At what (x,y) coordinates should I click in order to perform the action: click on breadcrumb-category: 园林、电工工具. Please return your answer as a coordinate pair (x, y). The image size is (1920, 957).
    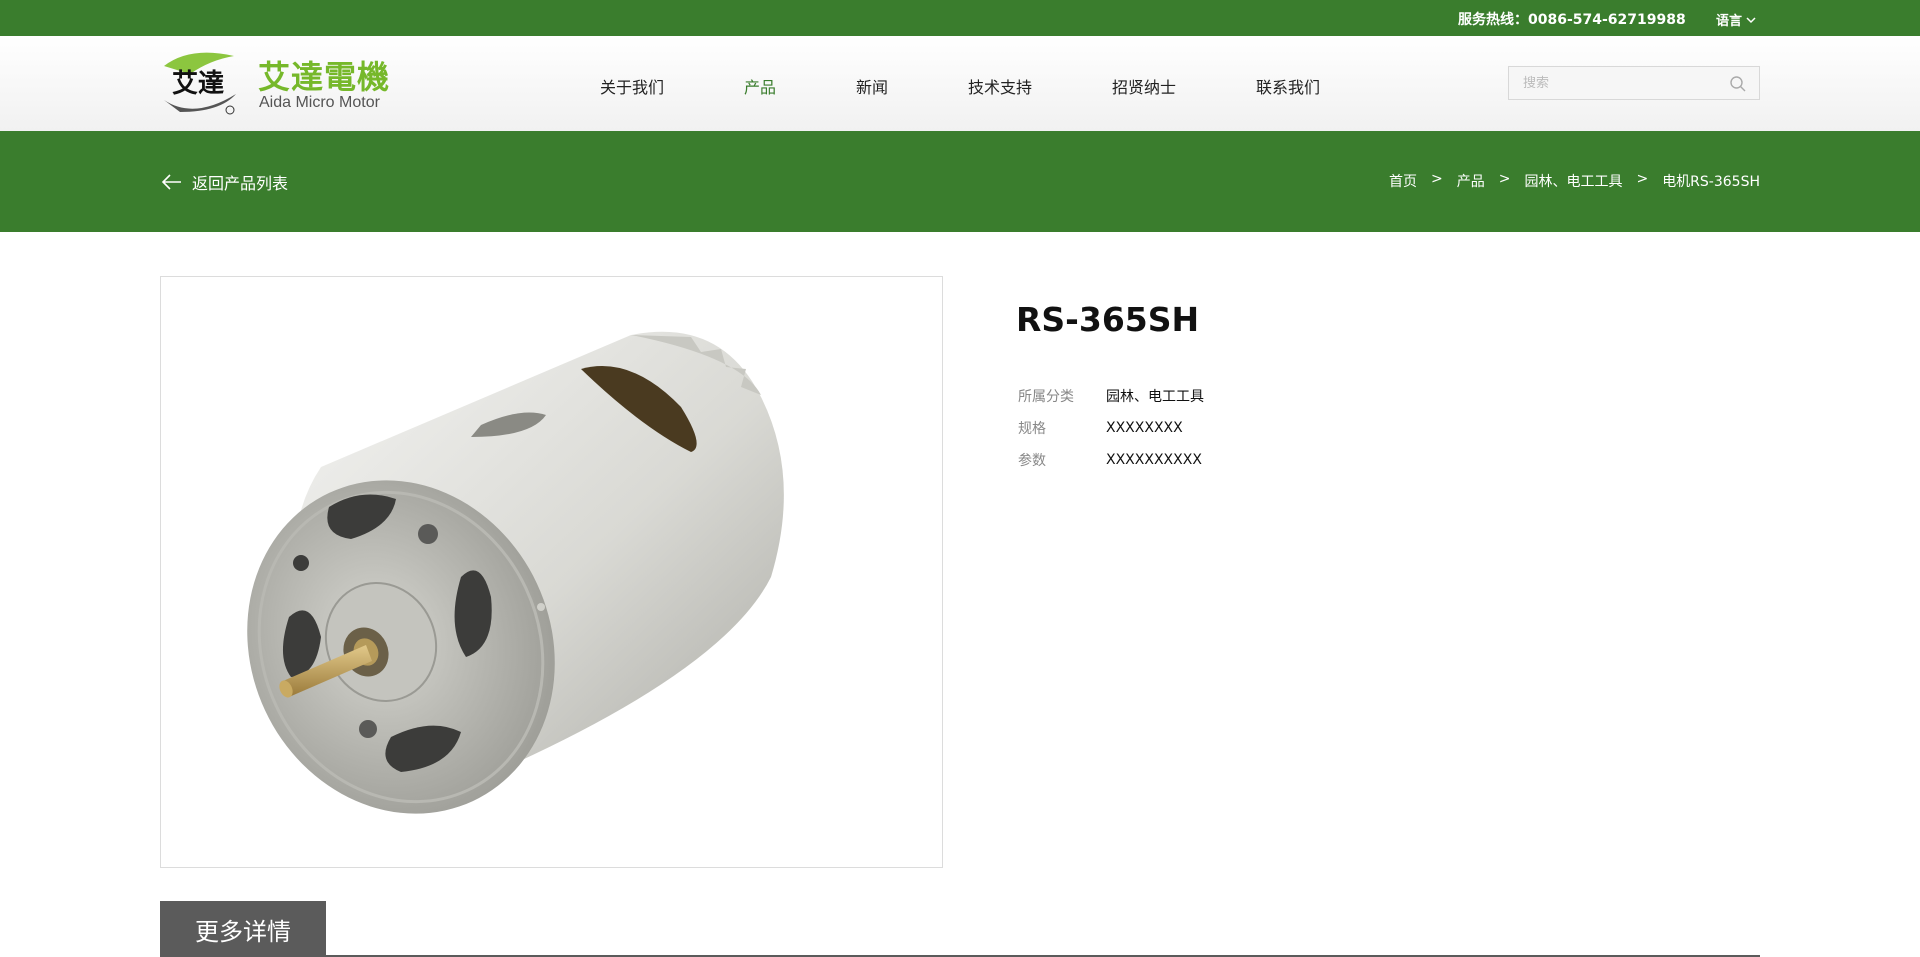
    Looking at the image, I should click on (1573, 181).